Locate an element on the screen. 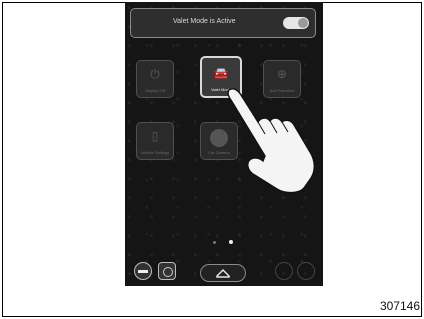  valet-status-bar: Valet Mode is Active is located at coordinates (223, 23).